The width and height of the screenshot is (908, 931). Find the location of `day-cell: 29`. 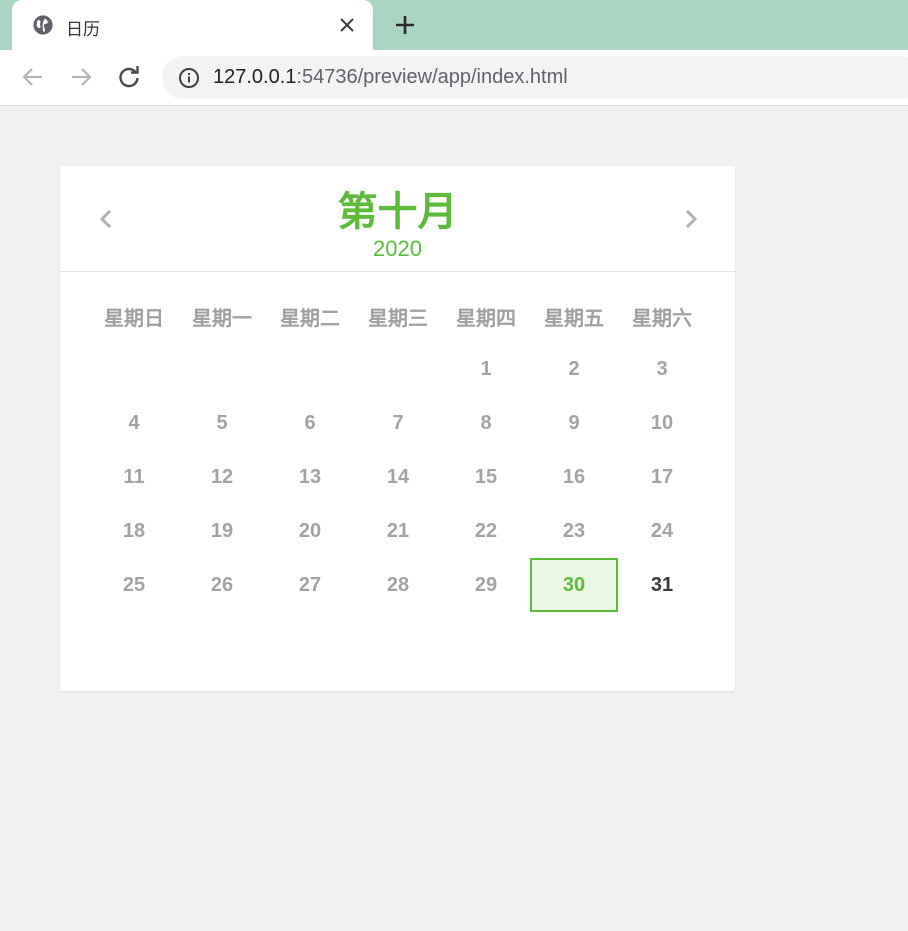

day-cell: 29 is located at coordinates (486, 585).